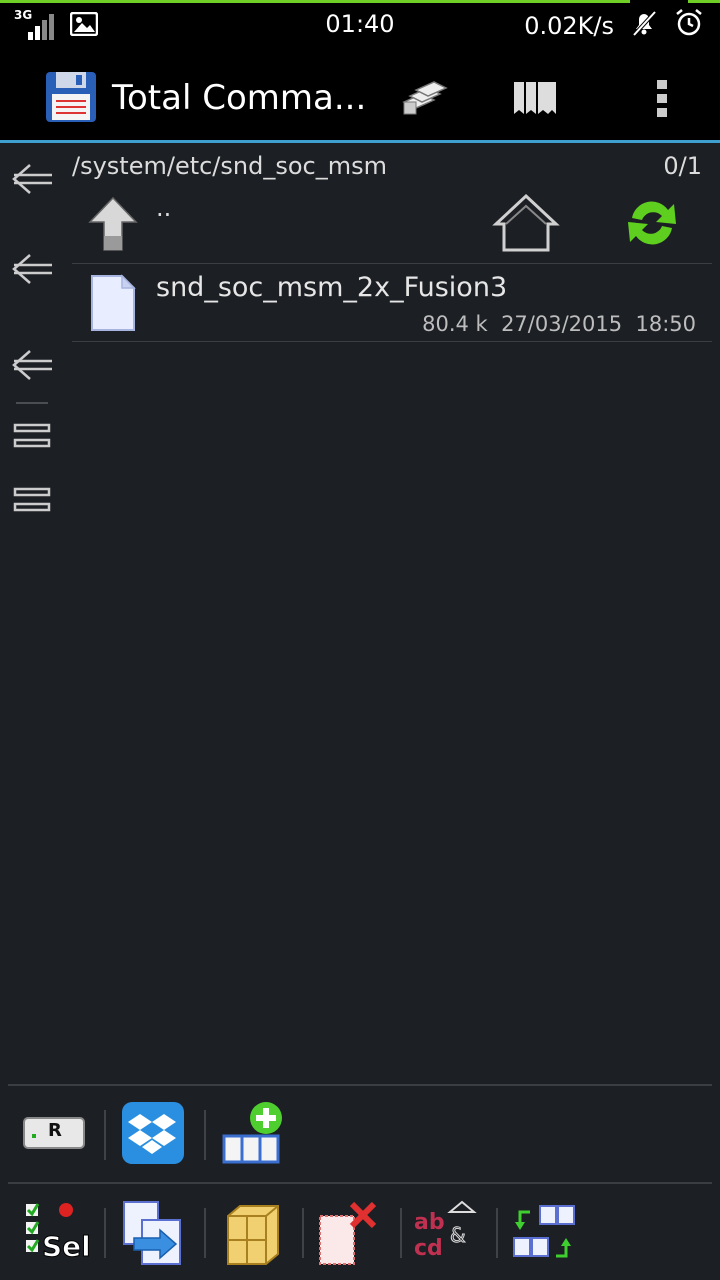 The width and height of the screenshot is (720, 1280). Describe the element at coordinates (229, 166) in the screenshot. I see `current-path: /system/etc/snd_soc_msm` at that location.